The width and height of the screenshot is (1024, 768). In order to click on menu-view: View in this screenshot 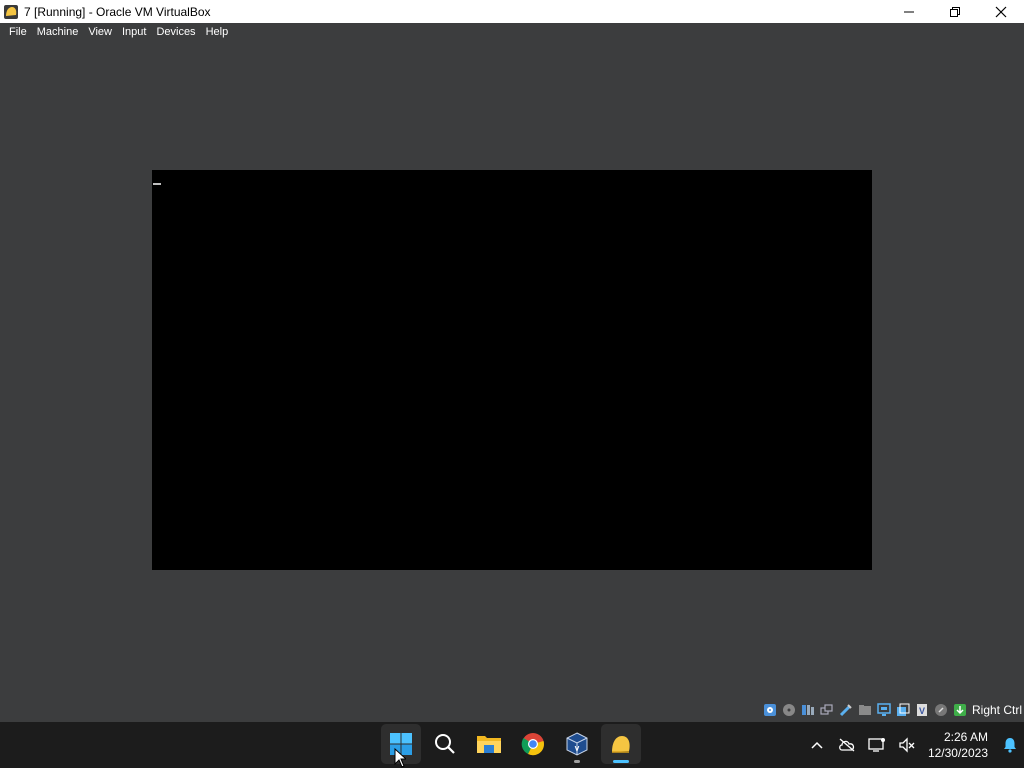, I will do `click(100, 32)`.